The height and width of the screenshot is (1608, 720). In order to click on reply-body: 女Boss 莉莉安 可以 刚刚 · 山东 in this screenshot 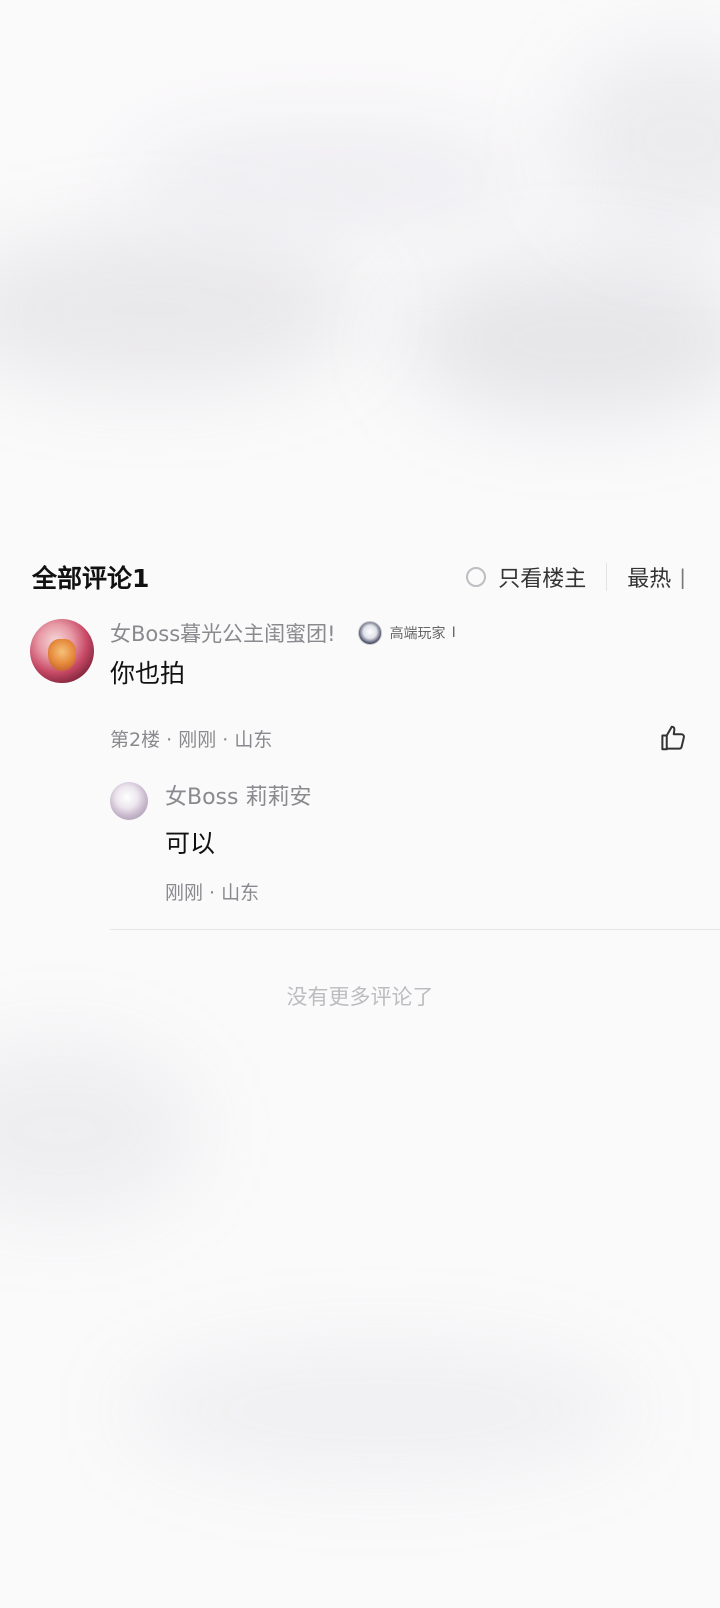, I will do `click(442, 845)`.